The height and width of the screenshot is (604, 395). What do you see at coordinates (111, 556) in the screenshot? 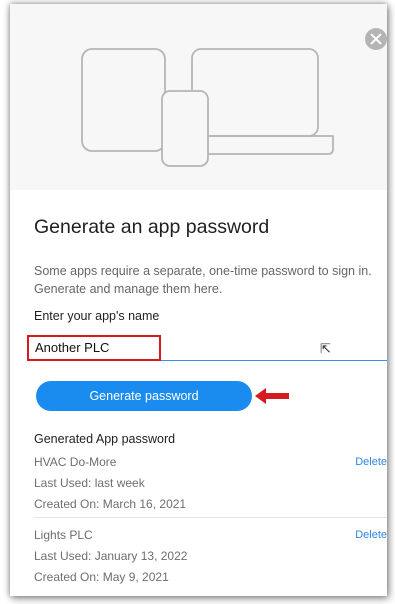
I see `password-last-used: Last Used: January 13, 2022` at bounding box center [111, 556].